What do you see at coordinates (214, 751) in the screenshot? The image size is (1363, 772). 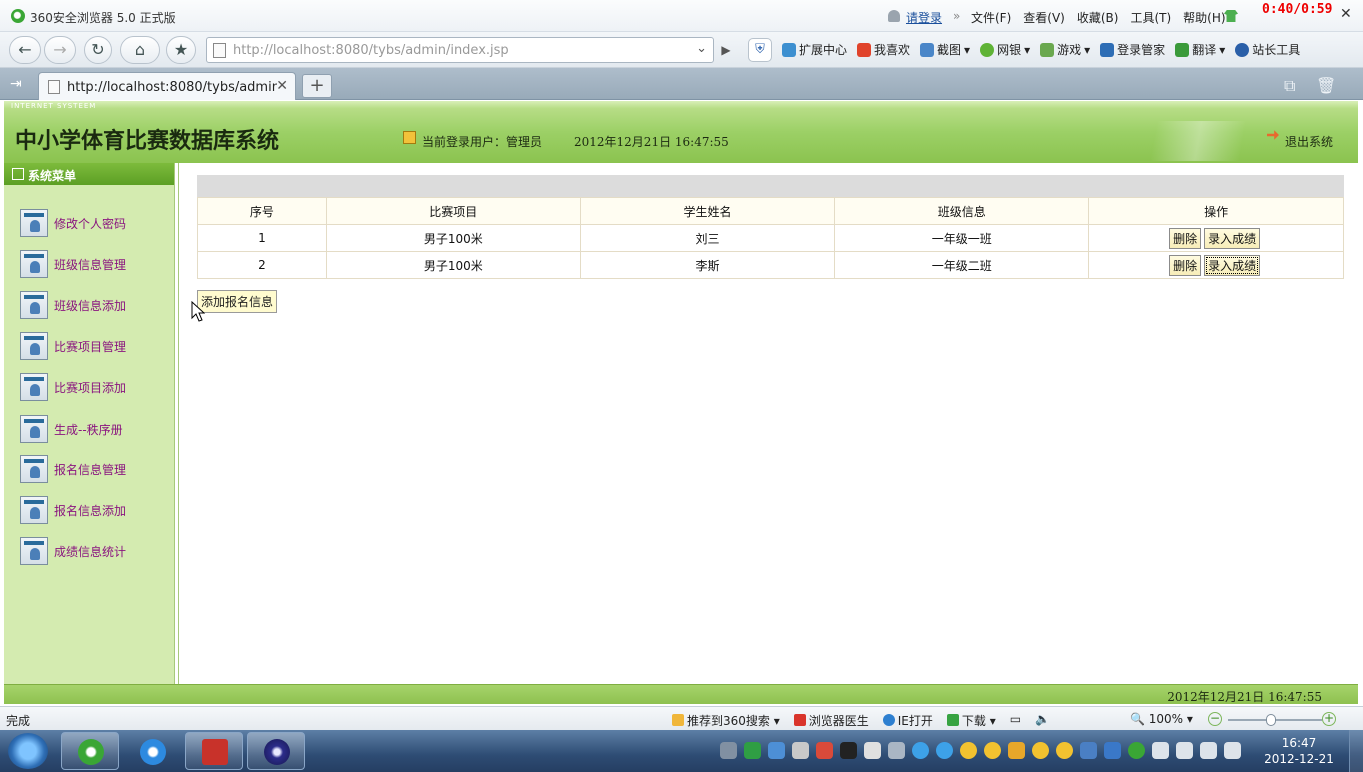 I see `taskbar-toolbox` at bounding box center [214, 751].